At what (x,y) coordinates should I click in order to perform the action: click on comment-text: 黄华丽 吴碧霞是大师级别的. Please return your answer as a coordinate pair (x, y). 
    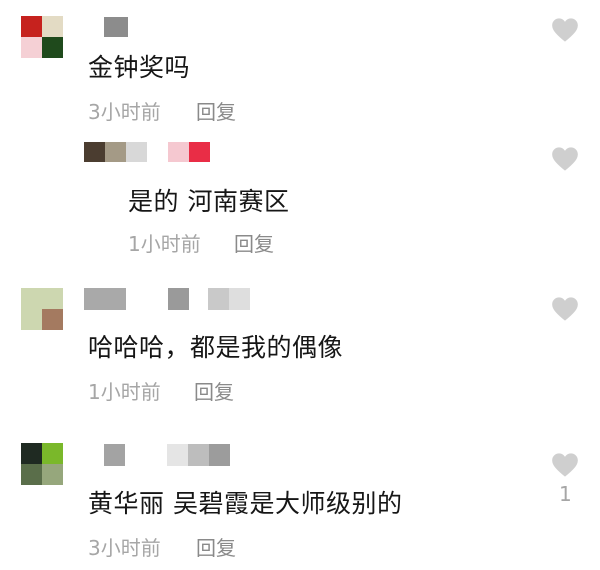
    Looking at the image, I should click on (245, 503).